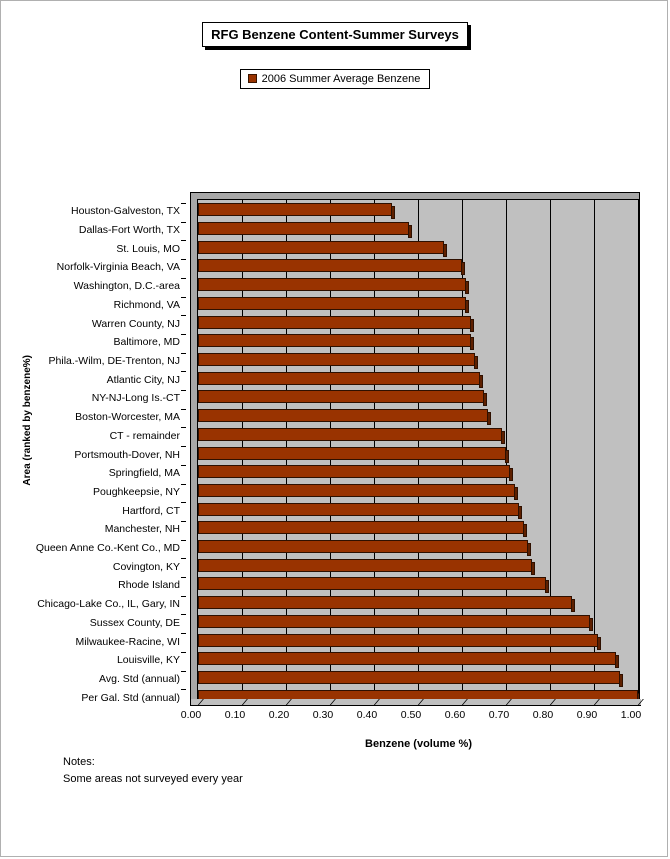  What do you see at coordinates (108, 604) in the screenshot?
I see `y-axis-tick-label: Chicago-Lake Co., IL, Gary, IN` at bounding box center [108, 604].